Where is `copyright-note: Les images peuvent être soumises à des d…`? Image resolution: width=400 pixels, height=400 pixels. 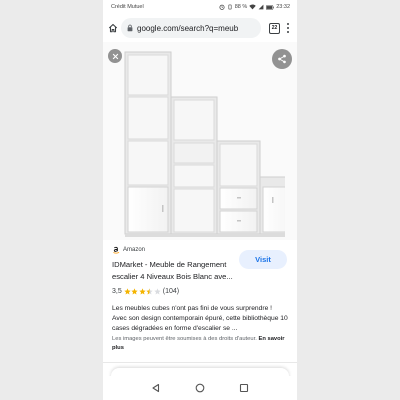 copyright-note: Les images peuvent être soumises à des d… is located at coordinates (200, 344).